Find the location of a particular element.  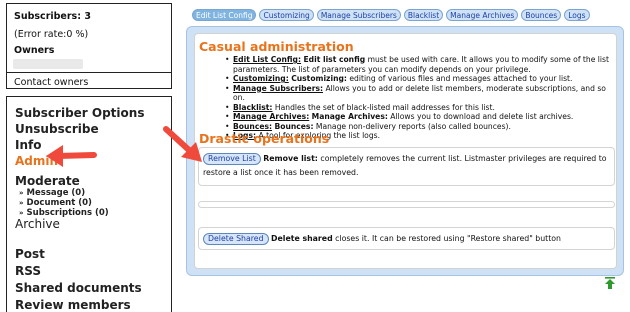

drastic-operations-title: Drastic operations is located at coordinates (264, 138).